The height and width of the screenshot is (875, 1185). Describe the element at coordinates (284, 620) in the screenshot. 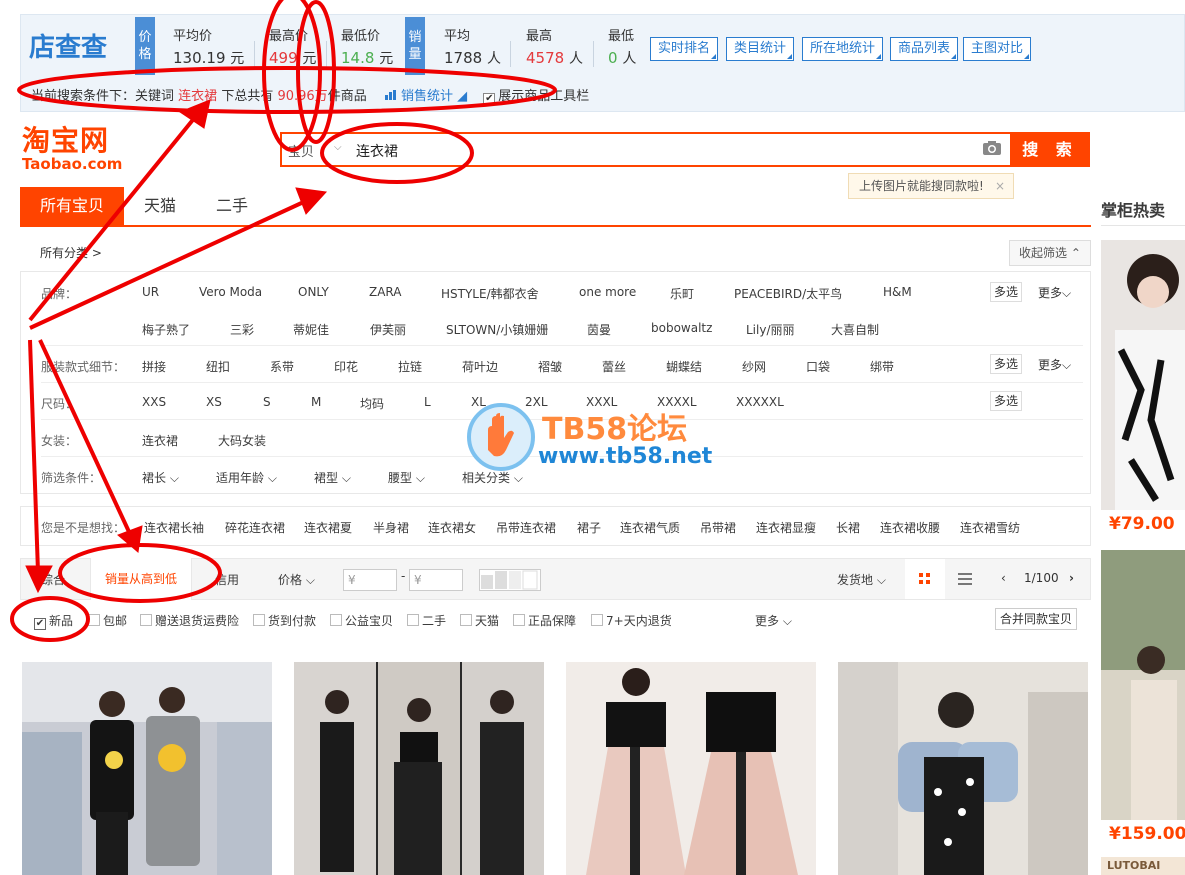

I see `filter-cod: 货到付款` at that location.